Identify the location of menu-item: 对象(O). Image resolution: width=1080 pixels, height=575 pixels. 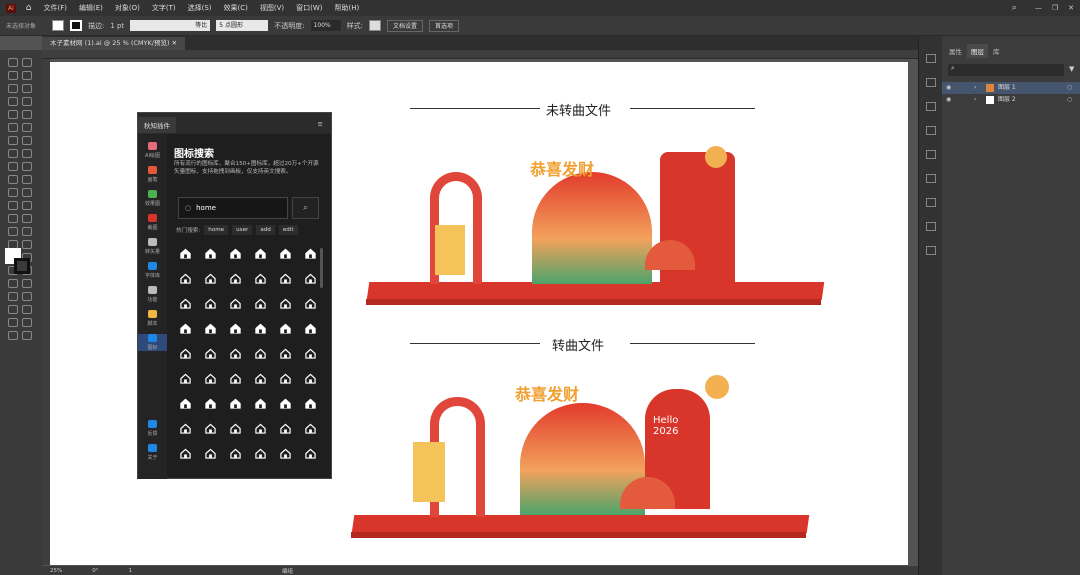
(127, 8).